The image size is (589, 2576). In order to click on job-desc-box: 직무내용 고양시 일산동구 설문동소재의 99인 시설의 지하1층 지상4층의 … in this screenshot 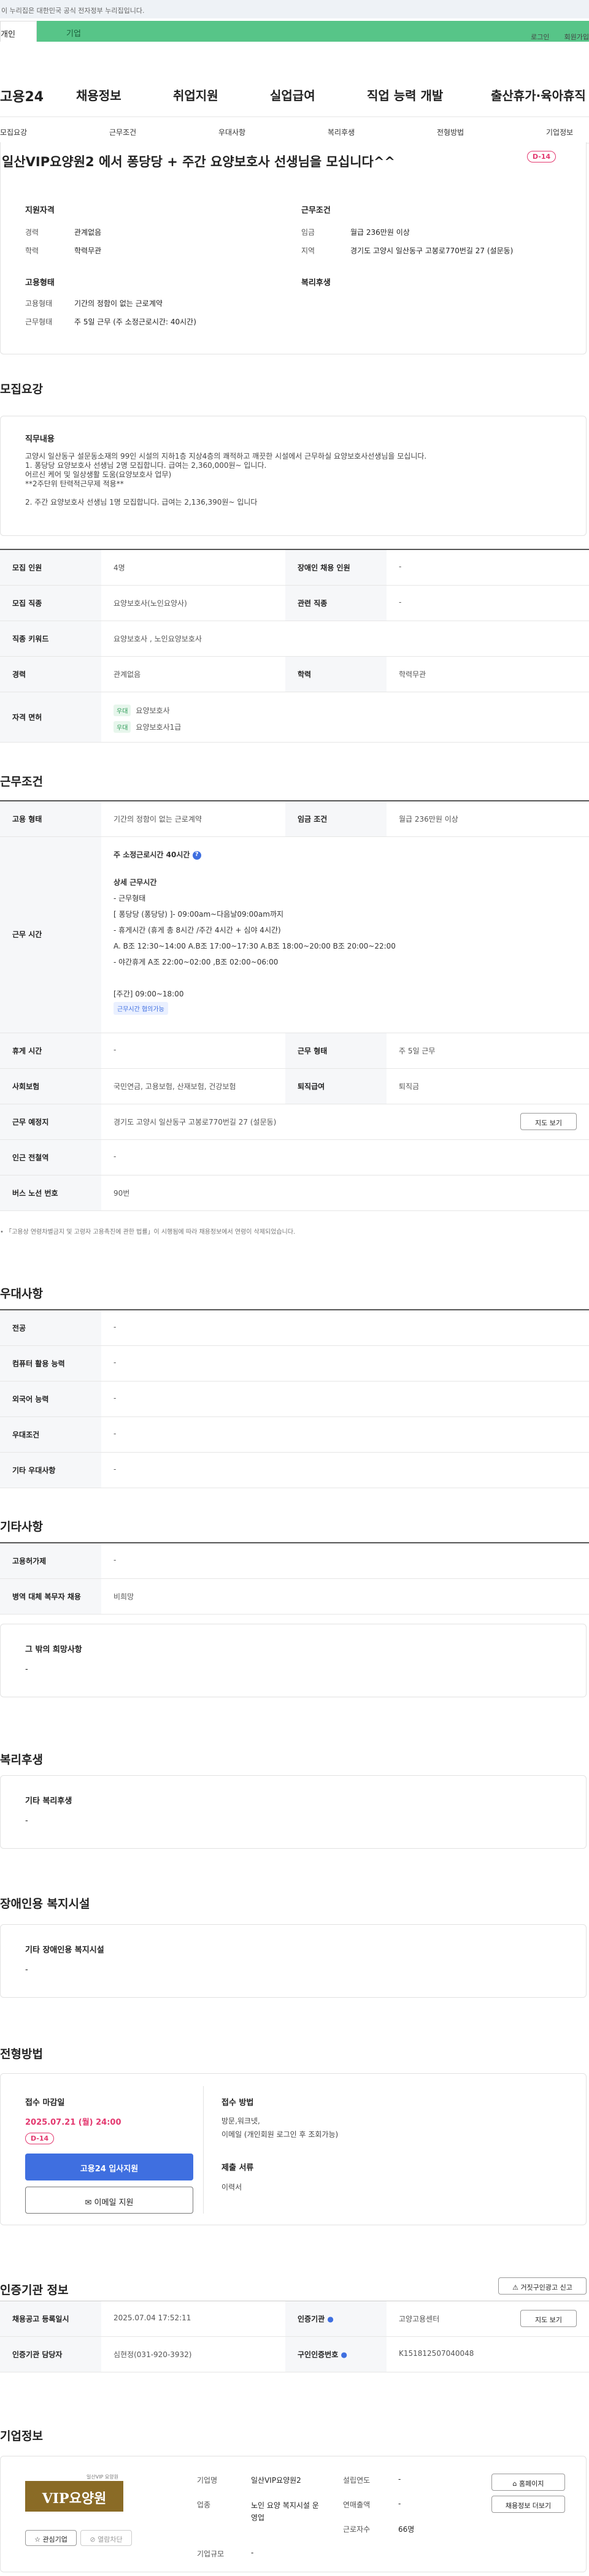, I will do `click(293, 476)`.